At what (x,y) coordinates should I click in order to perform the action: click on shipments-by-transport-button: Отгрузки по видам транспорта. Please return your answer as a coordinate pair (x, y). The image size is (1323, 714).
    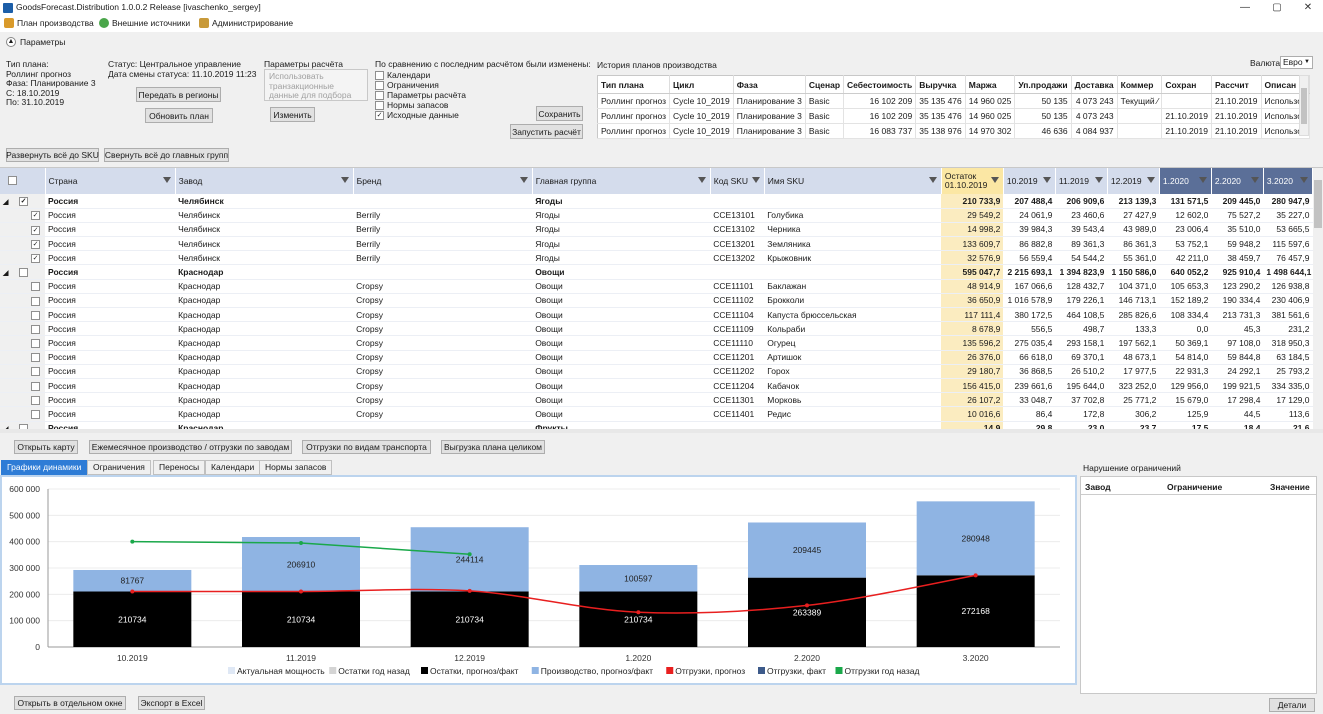
    Looking at the image, I should click on (366, 447).